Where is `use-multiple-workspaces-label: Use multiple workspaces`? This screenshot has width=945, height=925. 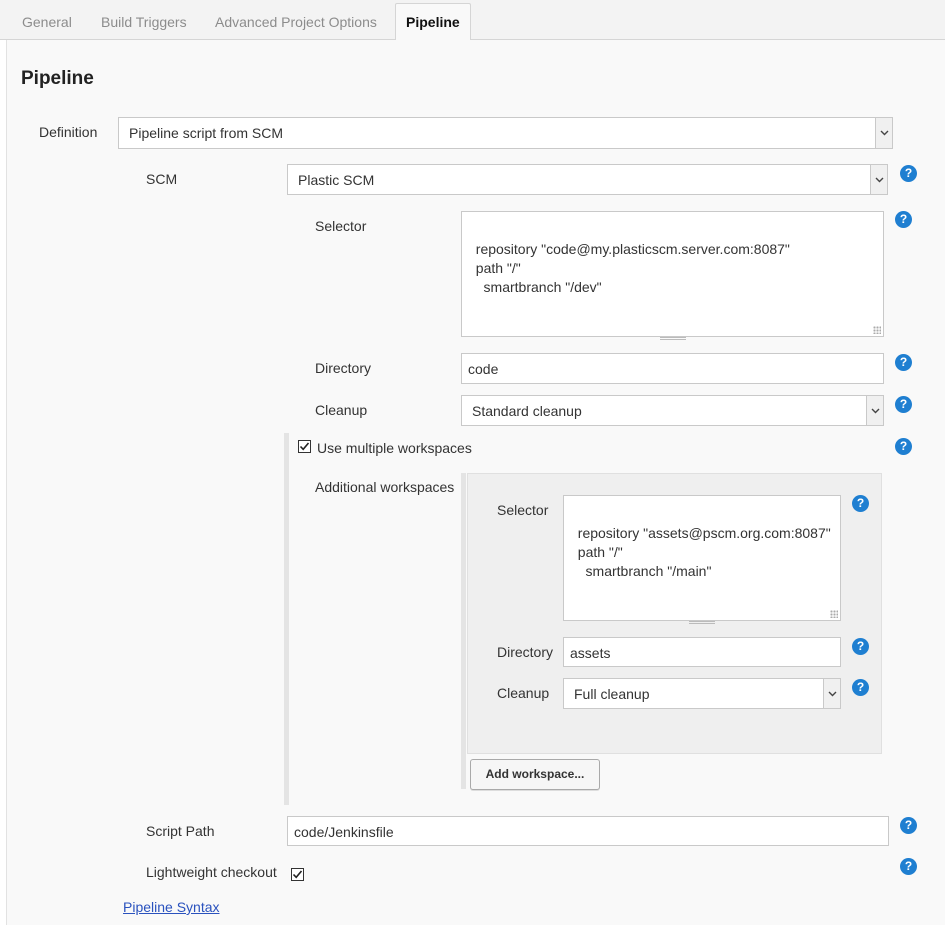 use-multiple-workspaces-label: Use multiple workspaces is located at coordinates (394, 448).